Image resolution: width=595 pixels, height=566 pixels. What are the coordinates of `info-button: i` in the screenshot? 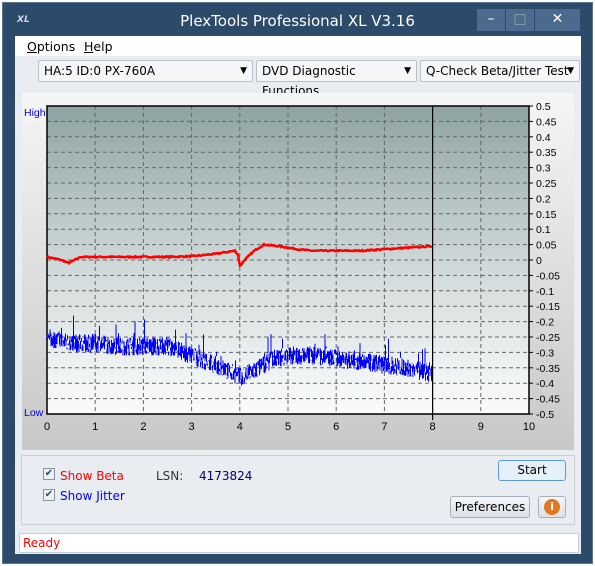 It's located at (552, 507).